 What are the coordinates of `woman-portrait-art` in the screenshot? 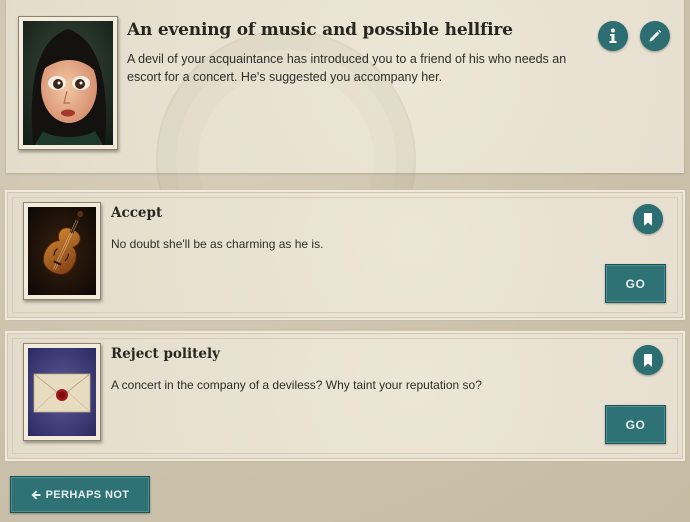 It's located at (68, 83).